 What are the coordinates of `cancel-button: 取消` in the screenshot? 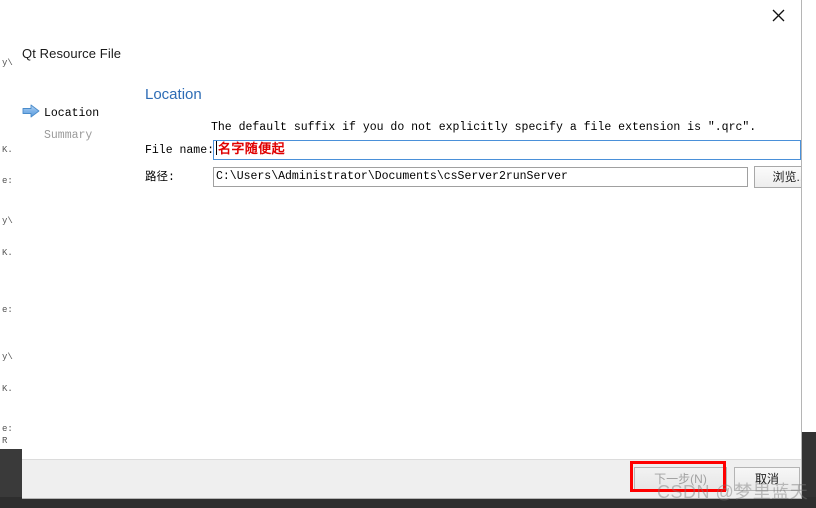 It's located at (767, 479).